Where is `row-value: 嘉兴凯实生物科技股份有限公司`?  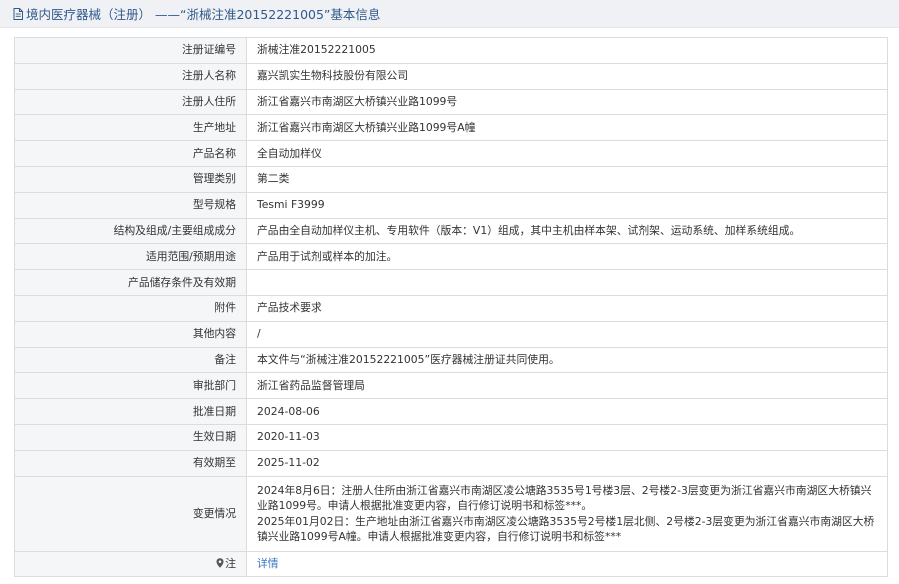
row-value: 嘉兴凯实生物科技股份有限公司 is located at coordinates (567, 76).